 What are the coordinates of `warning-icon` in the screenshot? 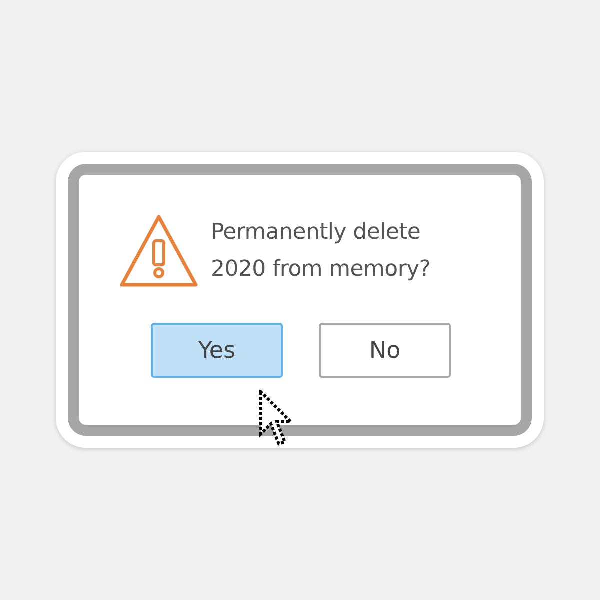 It's located at (159, 251).